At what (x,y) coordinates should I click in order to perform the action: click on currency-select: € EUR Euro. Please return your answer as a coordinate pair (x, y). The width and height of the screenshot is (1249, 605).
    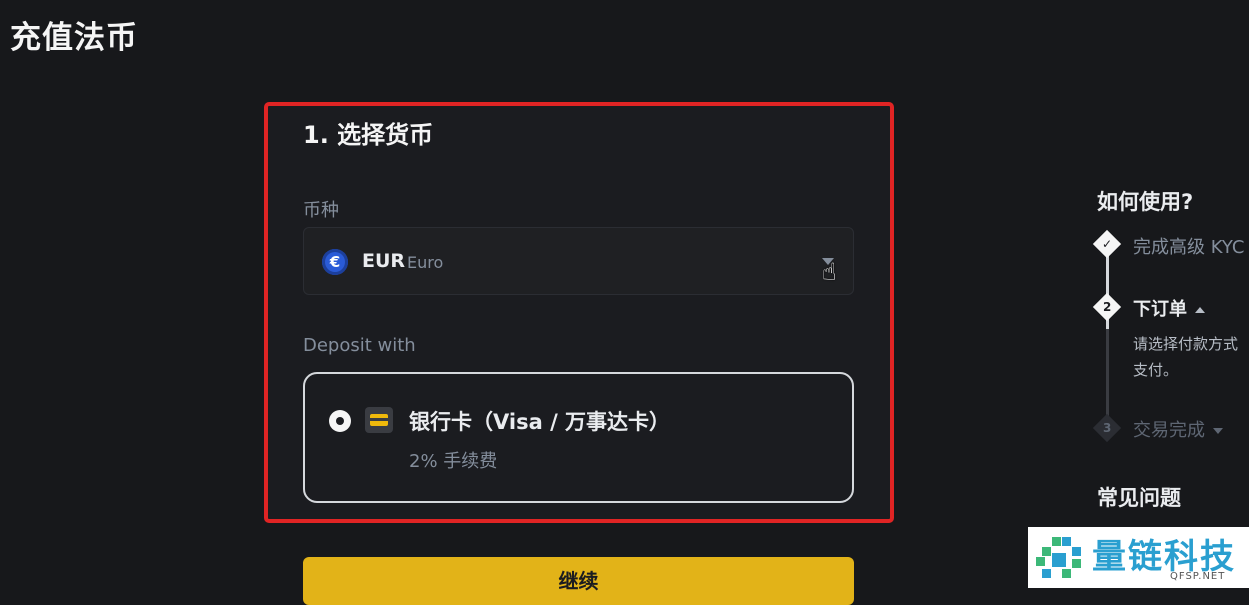
    Looking at the image, I should click on (578, 261).